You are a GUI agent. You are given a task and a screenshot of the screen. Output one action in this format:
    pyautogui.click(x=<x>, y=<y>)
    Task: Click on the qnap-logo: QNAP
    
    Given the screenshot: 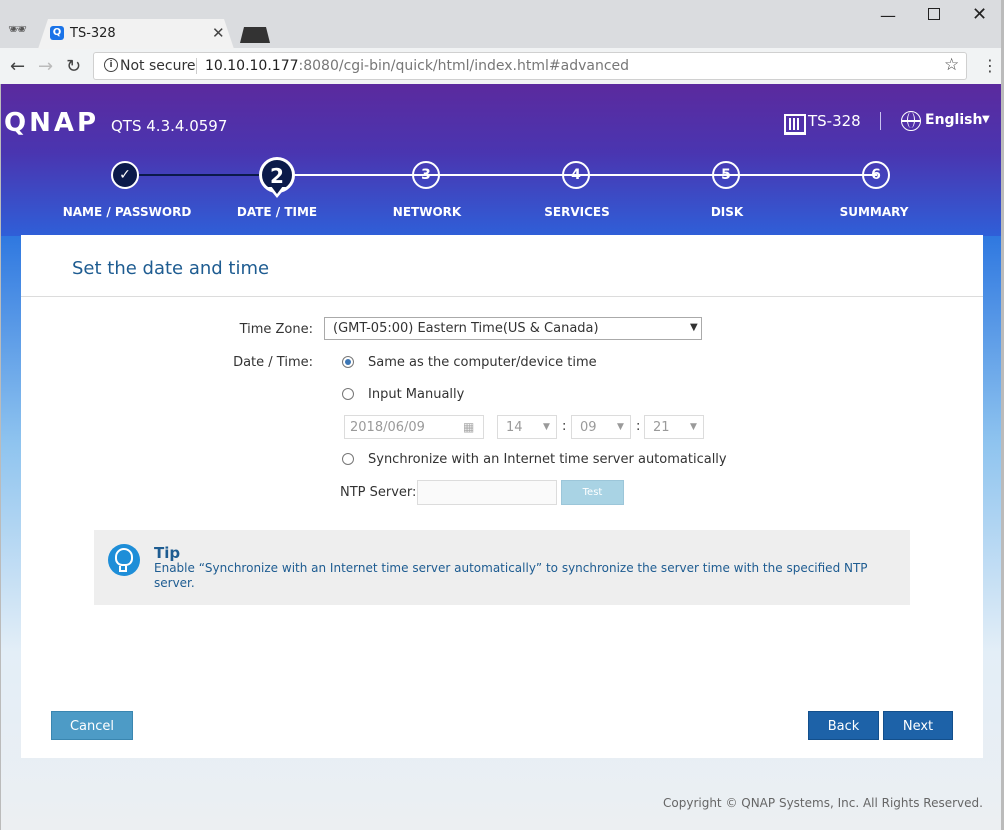 What is the action you would take?
    pyautogui.click(x=52, y=123)
    